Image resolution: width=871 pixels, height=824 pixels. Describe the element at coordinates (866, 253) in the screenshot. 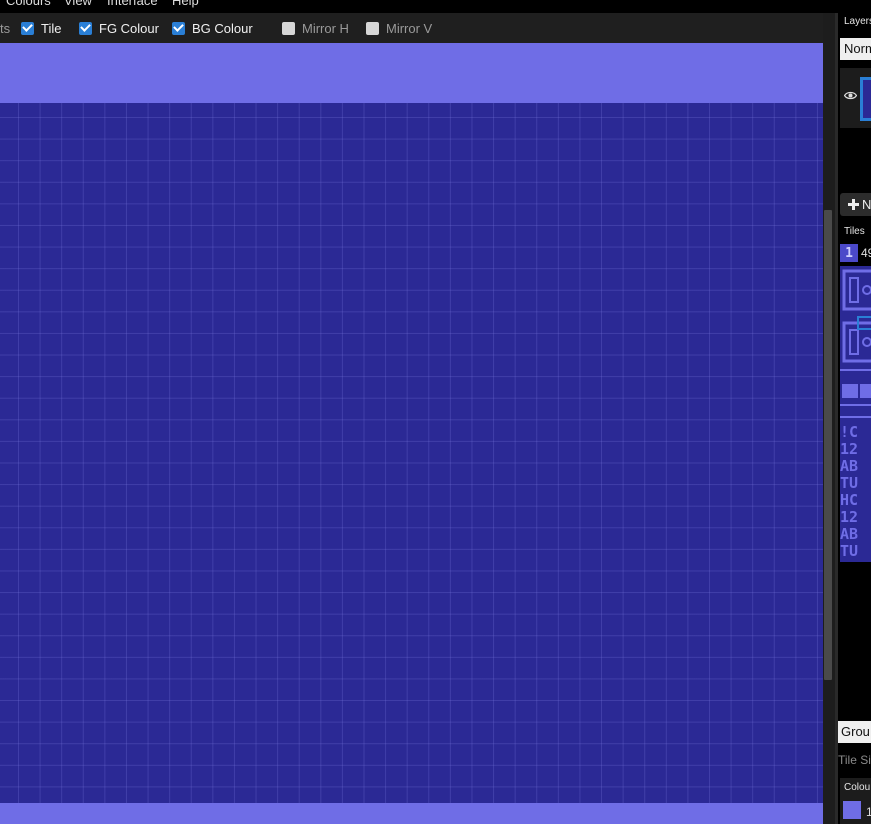

I see `tile-count: 49` at that location.